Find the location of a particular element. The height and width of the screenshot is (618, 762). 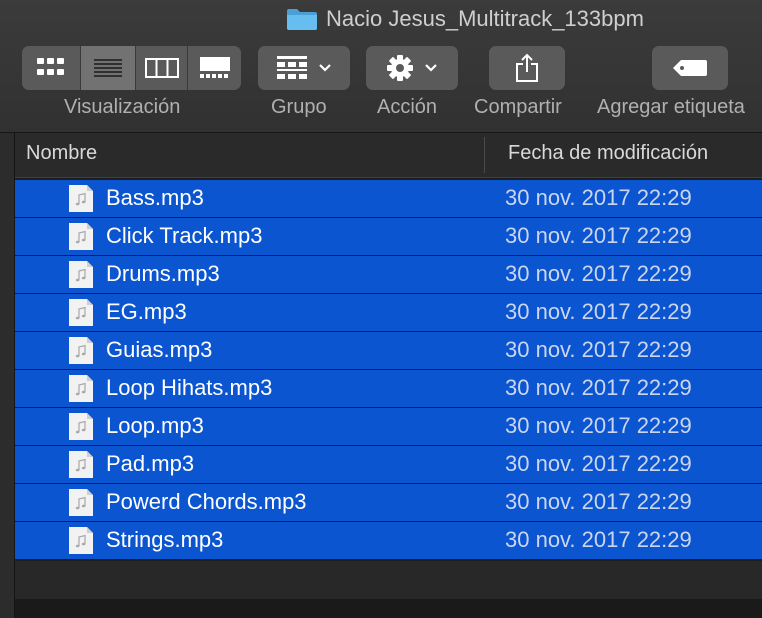

list-view-button is located at coordinates (107, 68).